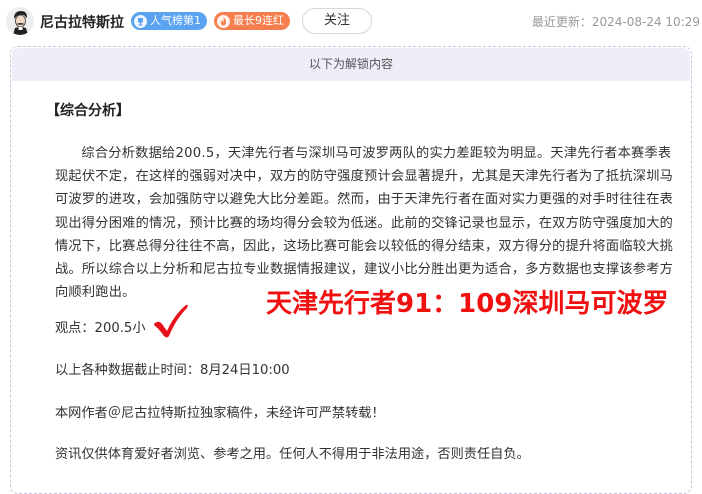 This screenshot has width=702, height=494. I want to click on checkmark-icon, so click(171, 321).